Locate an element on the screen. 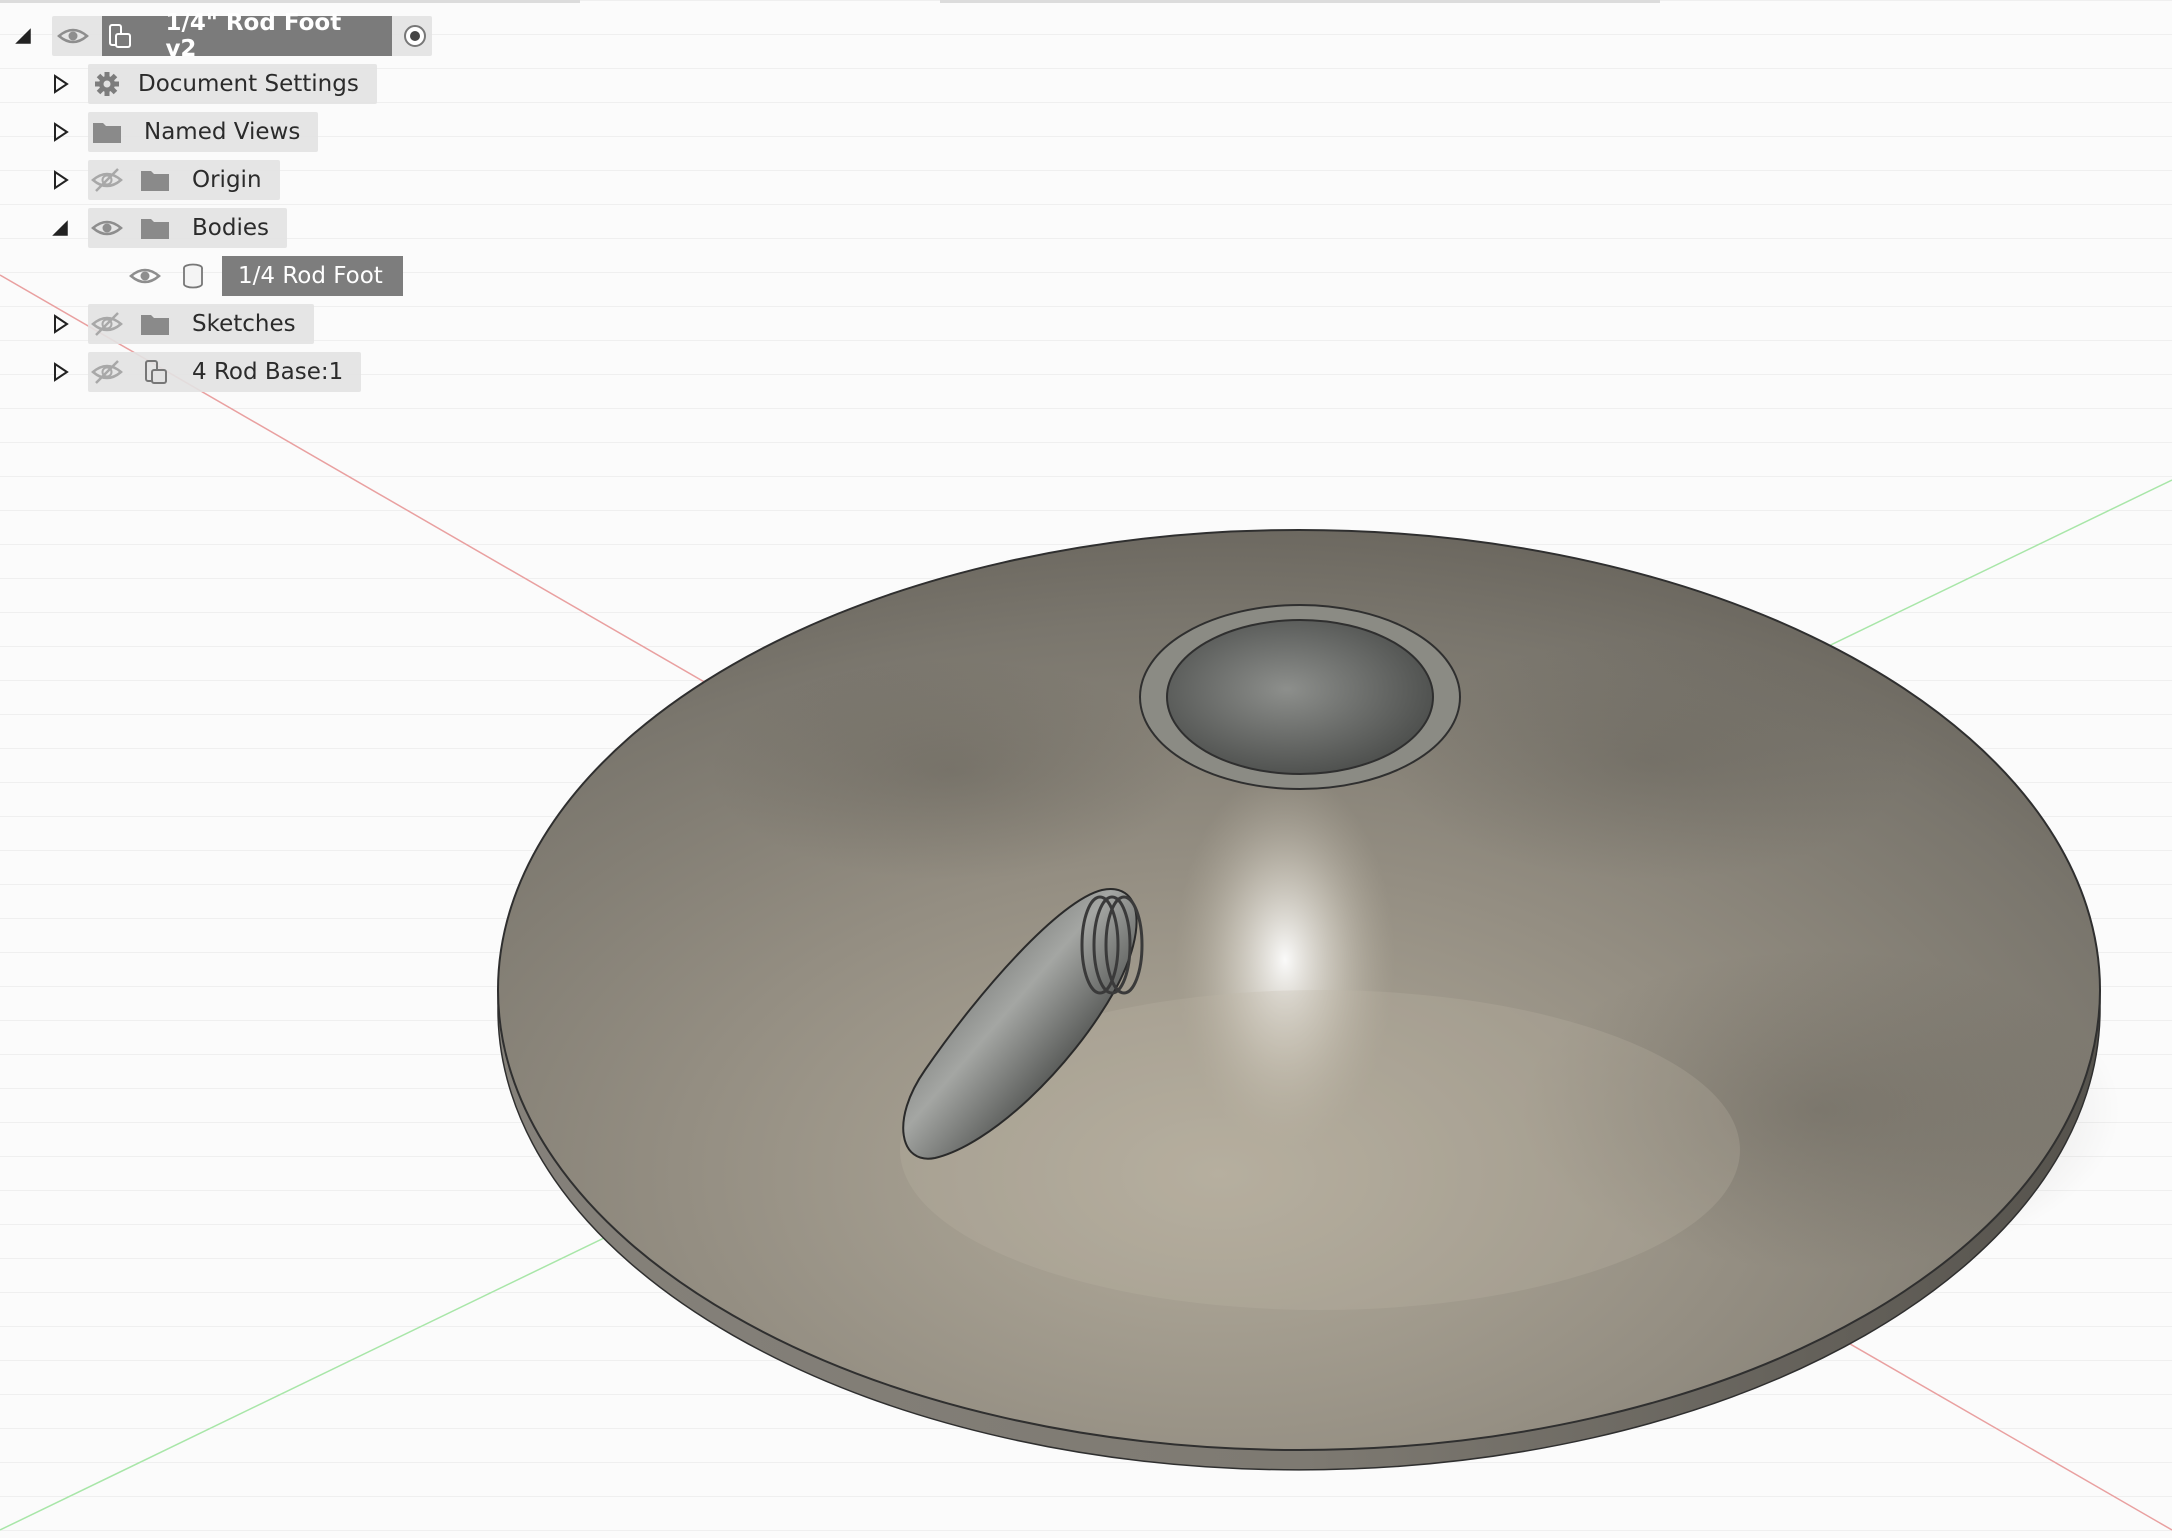  browser-item-sketches: Sketches is located at coordinates (201, 324).